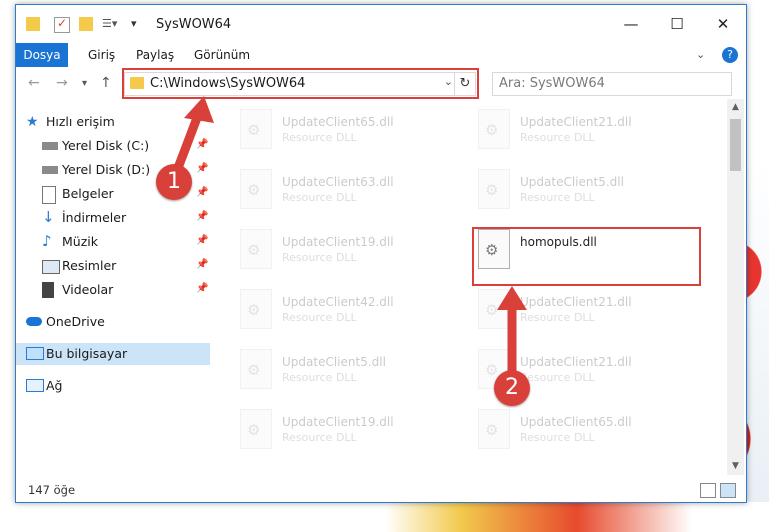 The image size is (769, 532). I want to click on sidebar-item-local-disk-c: Yerel Disk (C:) 📌, so click(113, 146).